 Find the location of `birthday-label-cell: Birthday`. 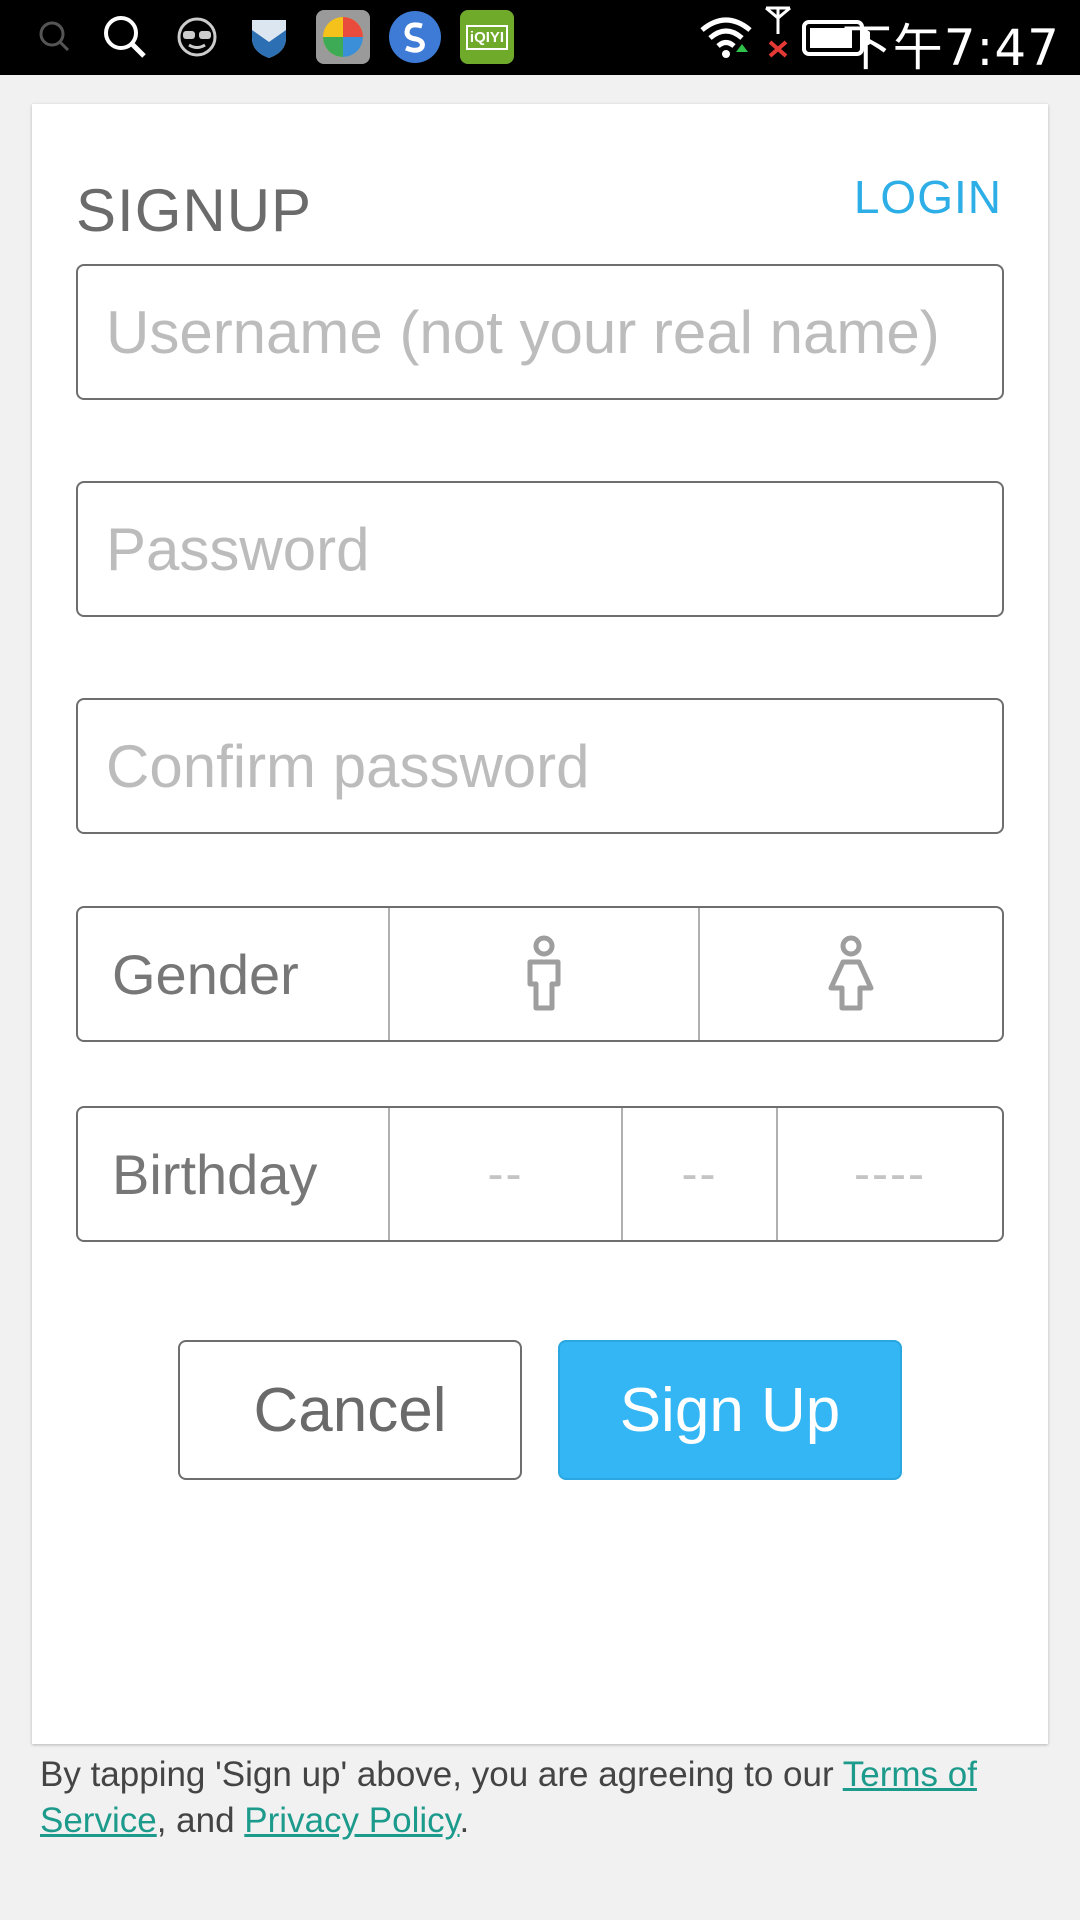

birthday-label-cell: Birthday is located at coordinates (233, 1174).